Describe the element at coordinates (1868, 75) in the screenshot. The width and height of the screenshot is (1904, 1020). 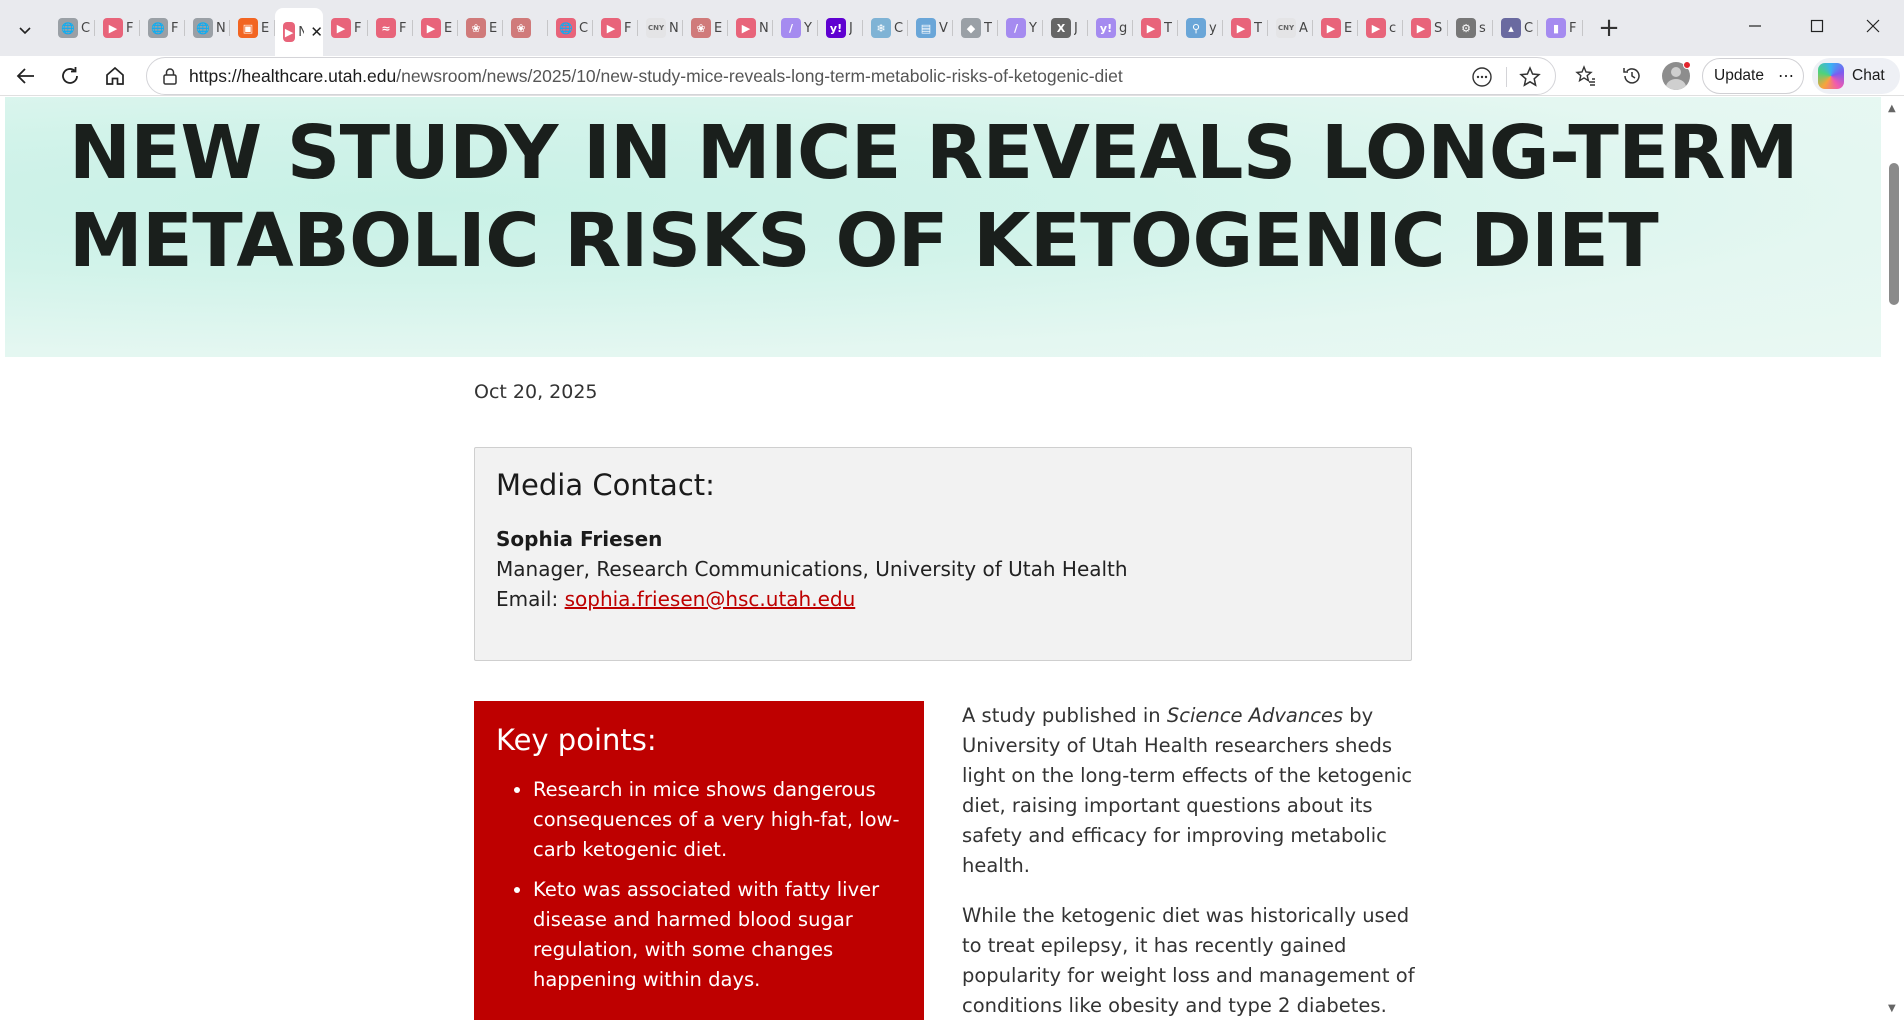
I see `chat-label: Chat` at that location.